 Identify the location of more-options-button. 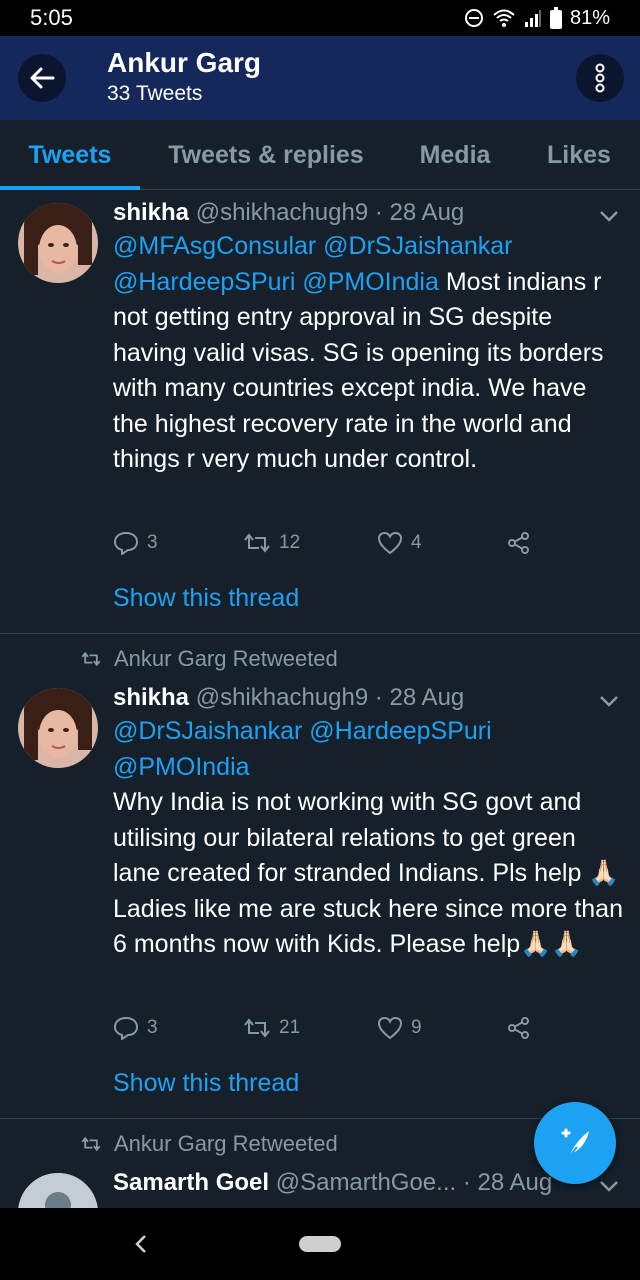
(600, 78).